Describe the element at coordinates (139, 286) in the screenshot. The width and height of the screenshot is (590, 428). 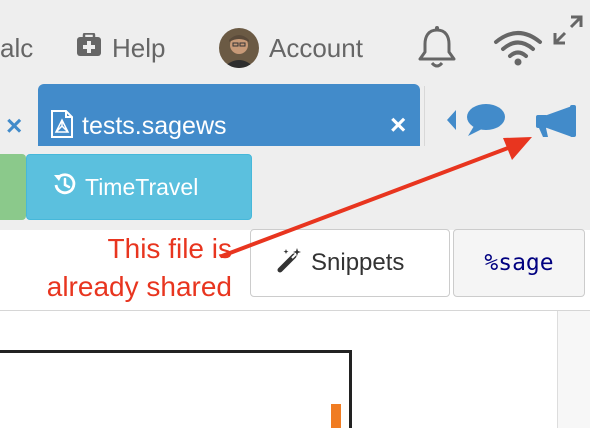
I see `annotation-line-2: already shared` at that location.